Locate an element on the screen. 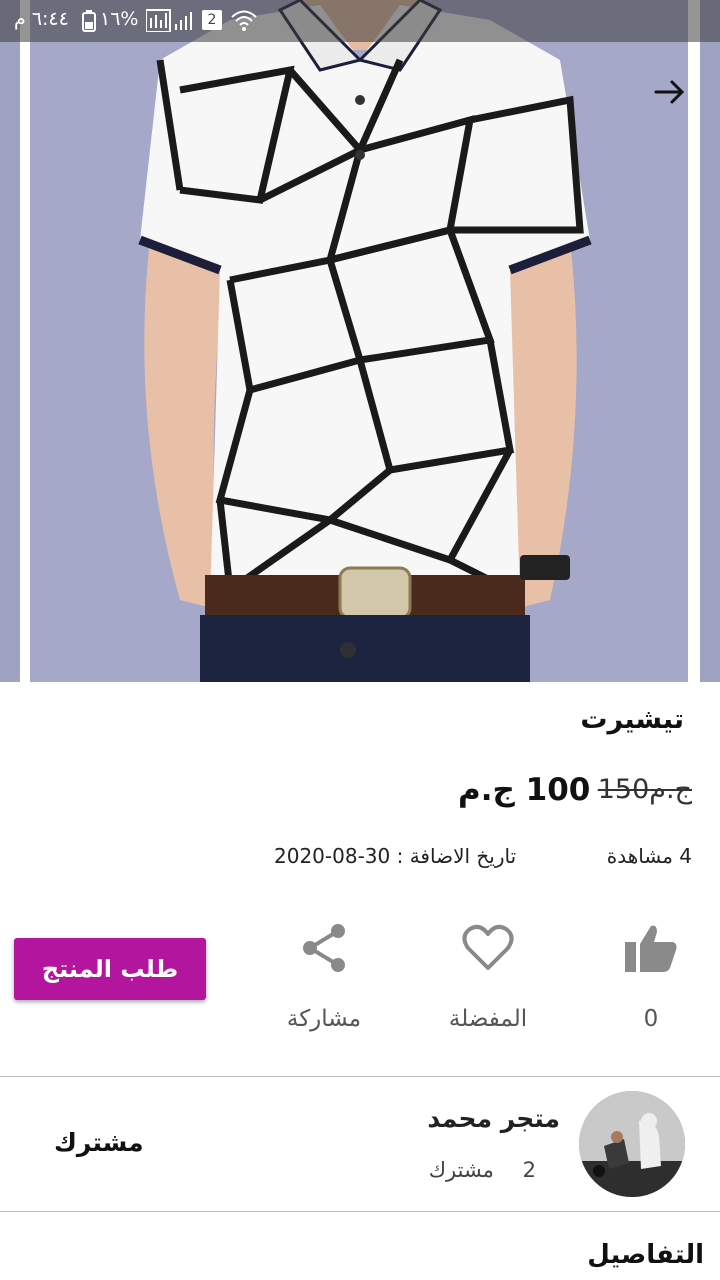 The width and height of the screenshot is (720, 1280). status-time: ٦:٤٤ م is located at coordinates (41, 19).